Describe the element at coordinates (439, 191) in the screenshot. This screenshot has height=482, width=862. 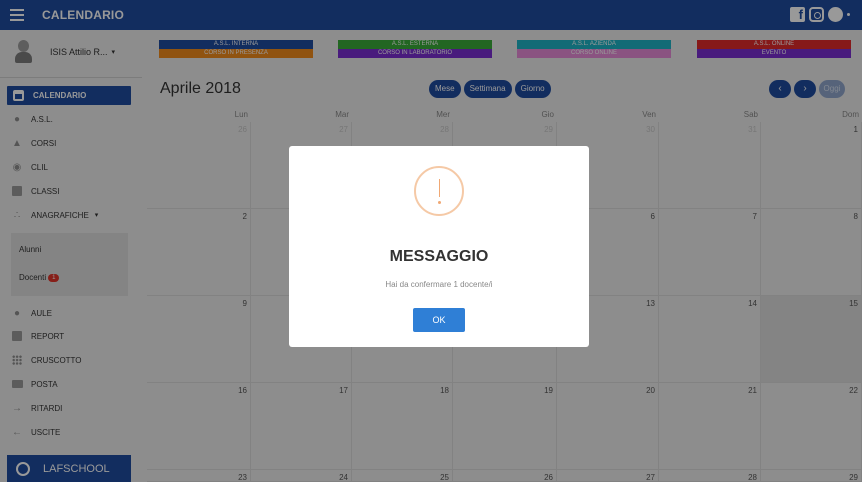
I see `warning-icon` at that location.